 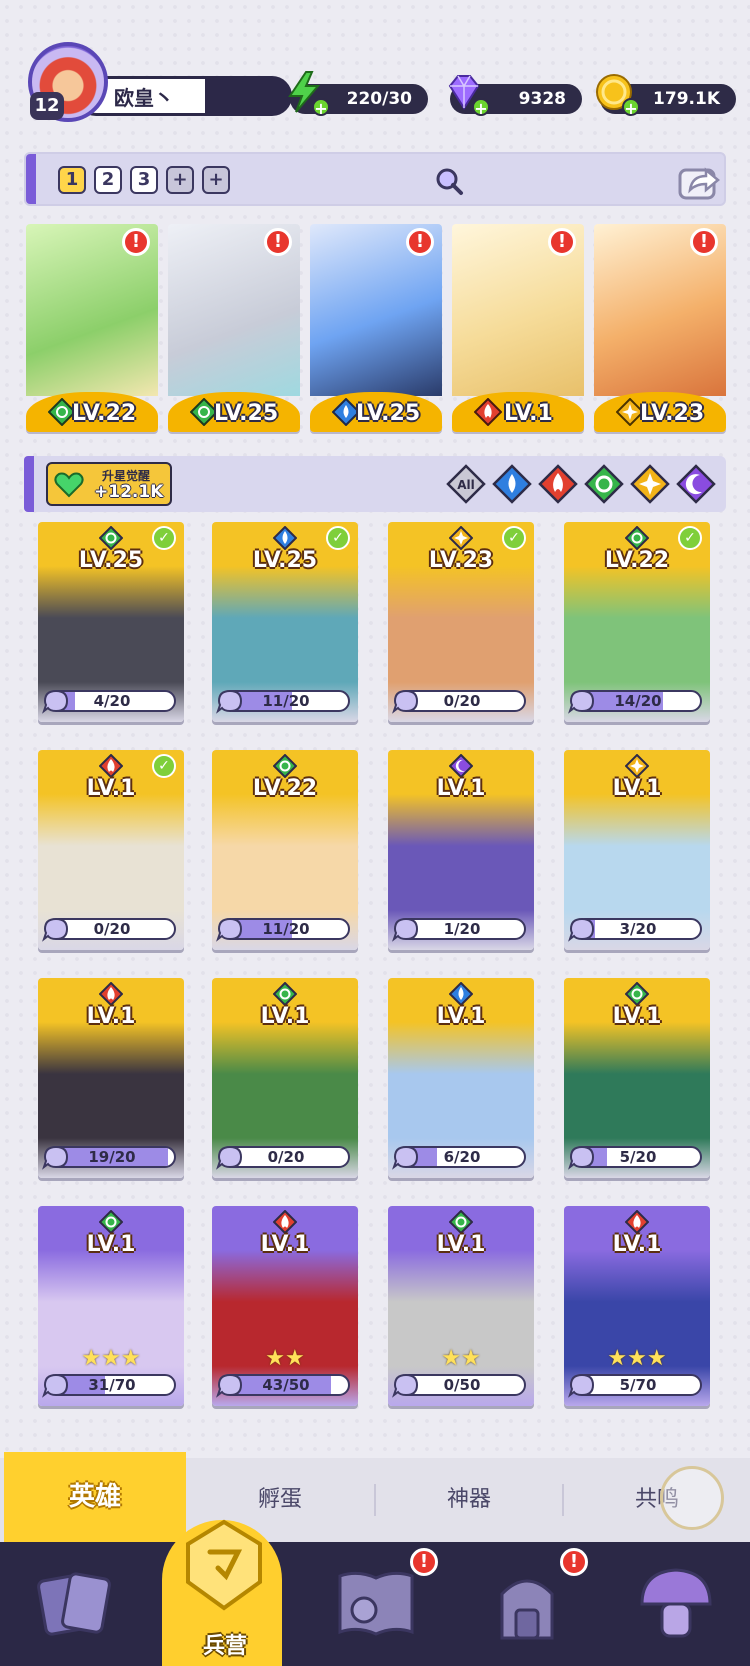 I want to click on nav-shop: !, so click(x=525, y=1604).